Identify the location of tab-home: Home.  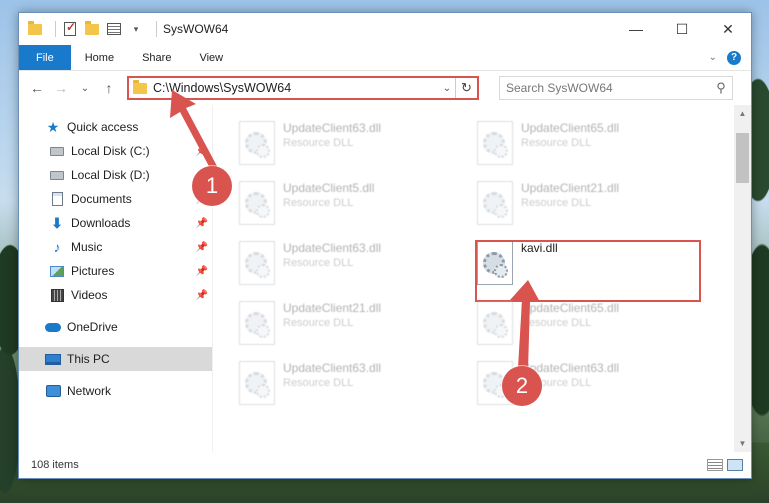
(99, 57).